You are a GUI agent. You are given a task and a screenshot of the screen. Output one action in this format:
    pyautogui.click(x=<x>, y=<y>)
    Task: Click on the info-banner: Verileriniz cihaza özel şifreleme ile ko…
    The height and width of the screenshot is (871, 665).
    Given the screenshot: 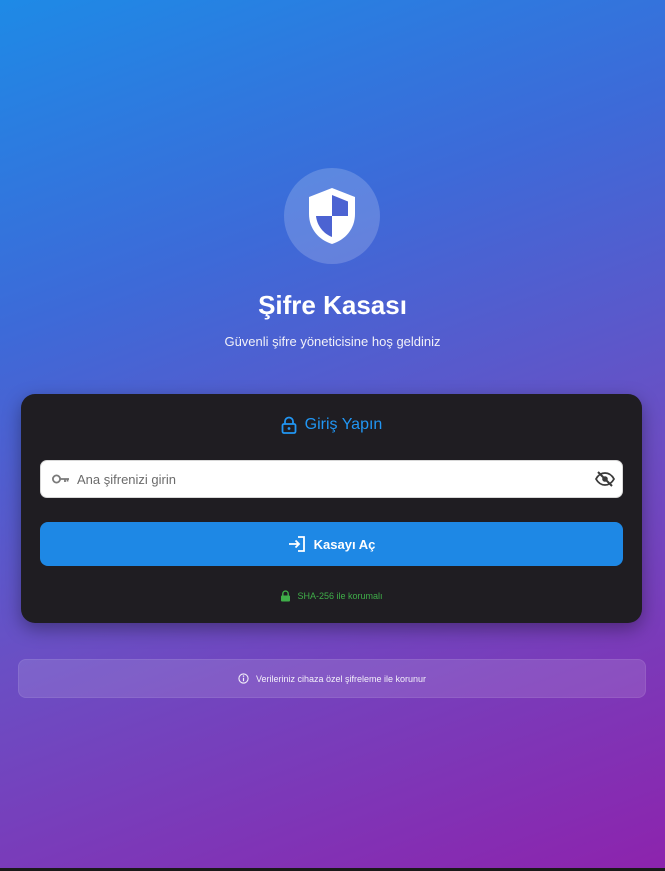 What is the action you would take?
    pyautogui.click(x=332, y=678)
    